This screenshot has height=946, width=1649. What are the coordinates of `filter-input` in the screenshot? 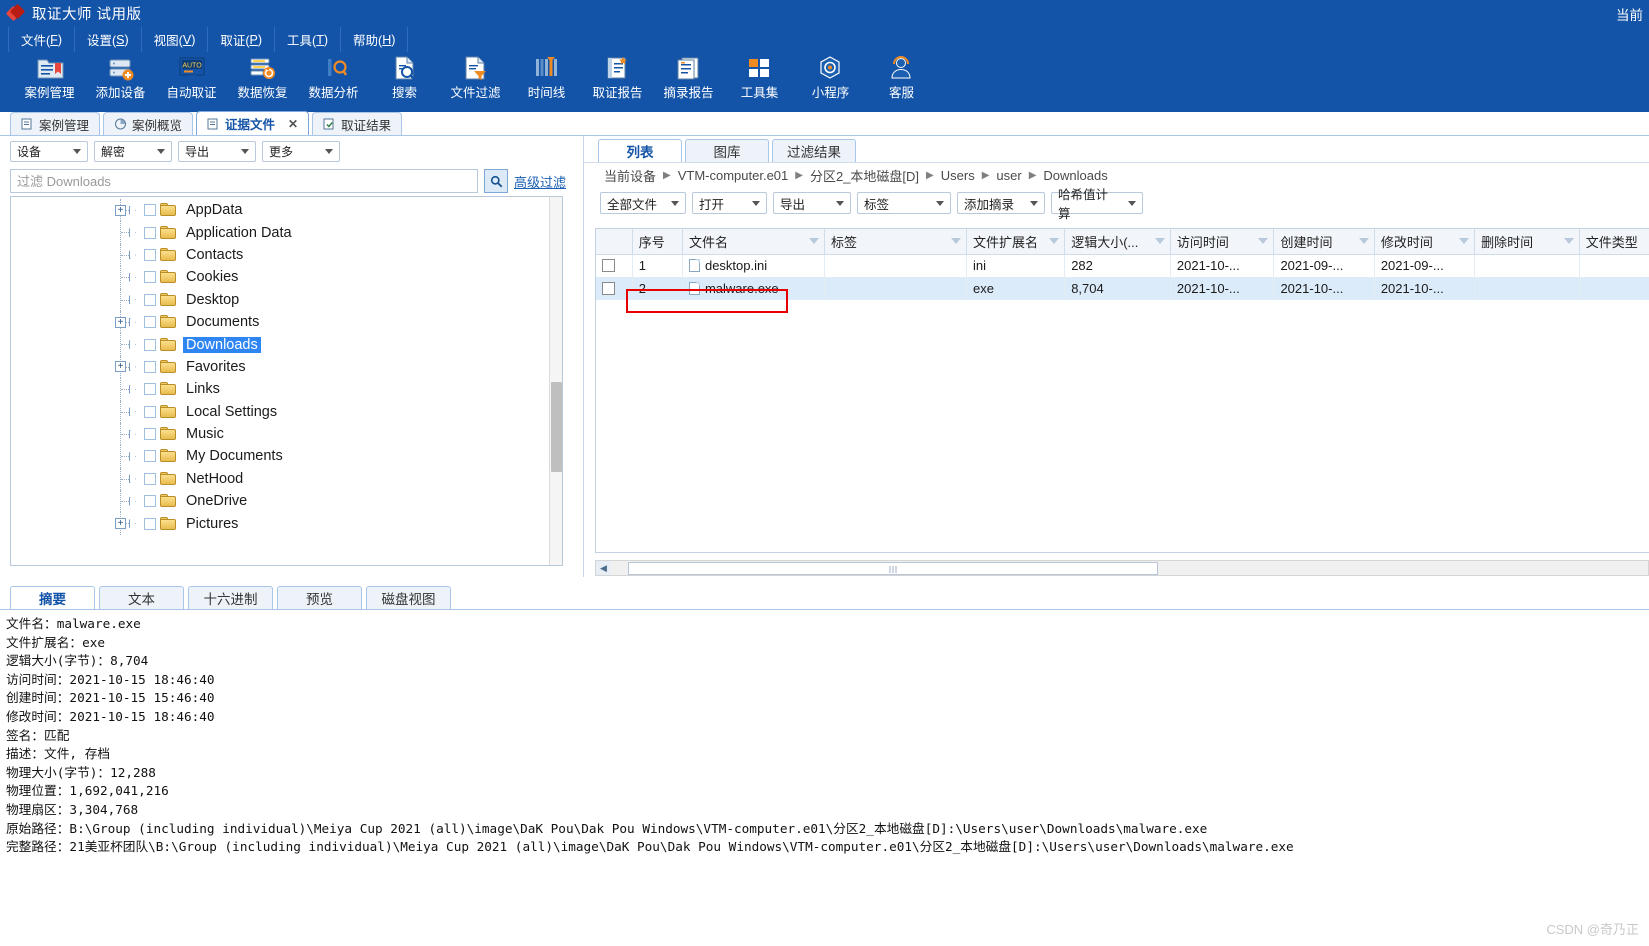 It's located at (244, 181).